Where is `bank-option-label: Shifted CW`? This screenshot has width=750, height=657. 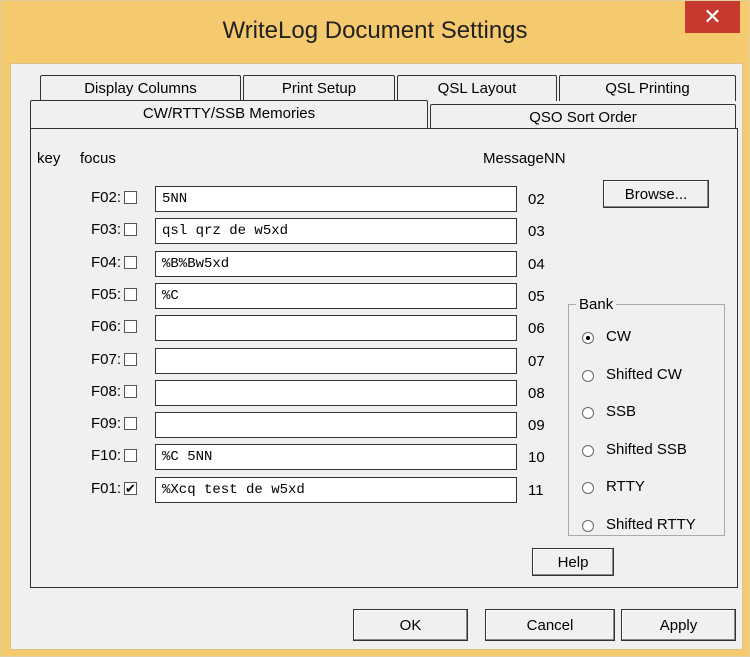
bank-option-label: Shifted CW is located at coordinates (644, 374).